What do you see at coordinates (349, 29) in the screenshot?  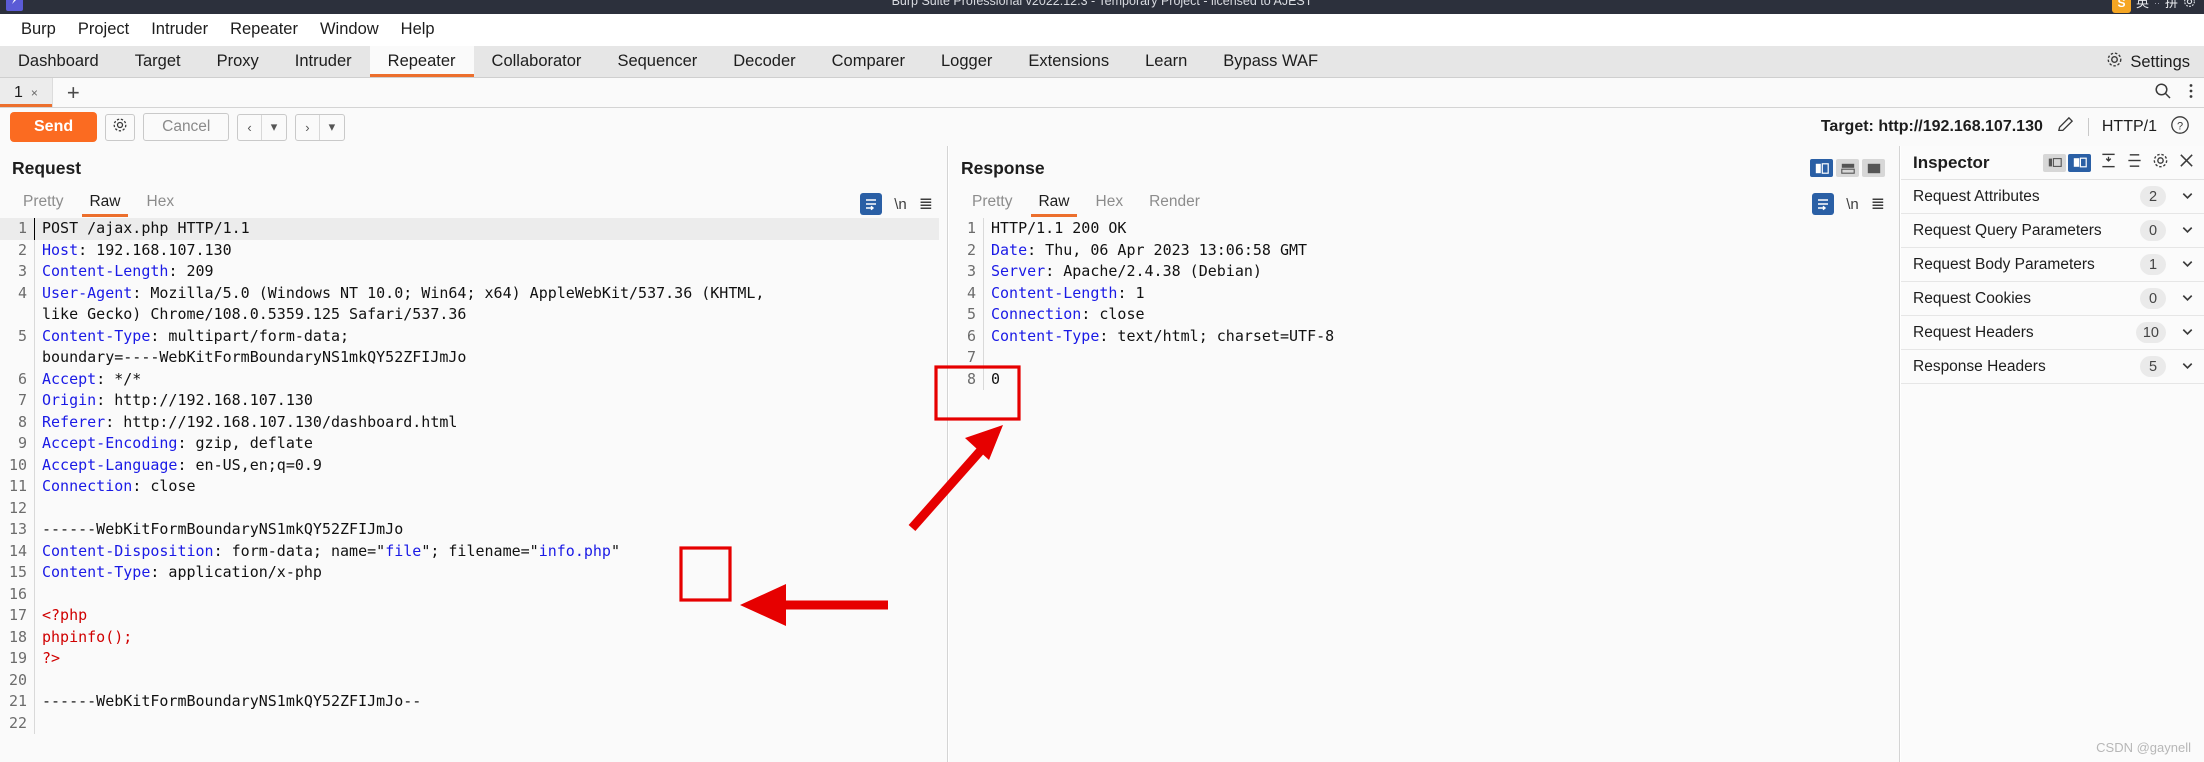 I see `menu-item-window: Window` at bounding box center [349, 29].